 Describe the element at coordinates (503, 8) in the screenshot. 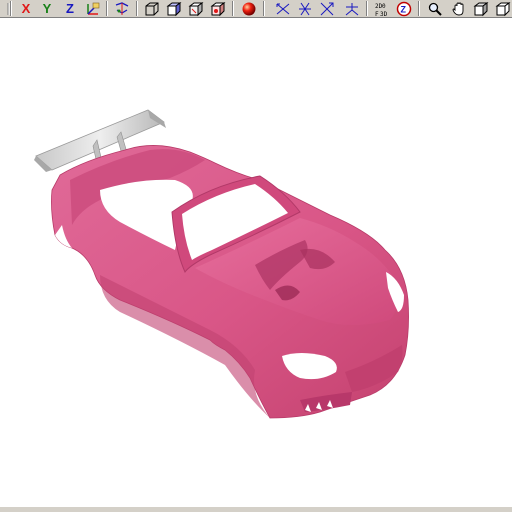

I see `ortho-view-icon` at that location.